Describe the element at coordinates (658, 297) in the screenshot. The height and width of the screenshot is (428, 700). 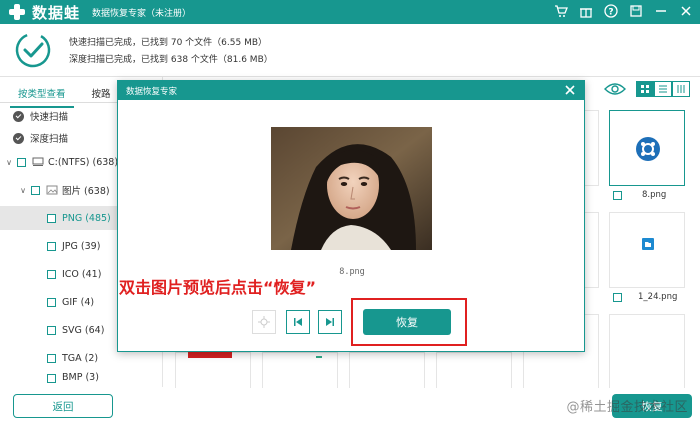
I see `file-label: 1_24.png` at that location.